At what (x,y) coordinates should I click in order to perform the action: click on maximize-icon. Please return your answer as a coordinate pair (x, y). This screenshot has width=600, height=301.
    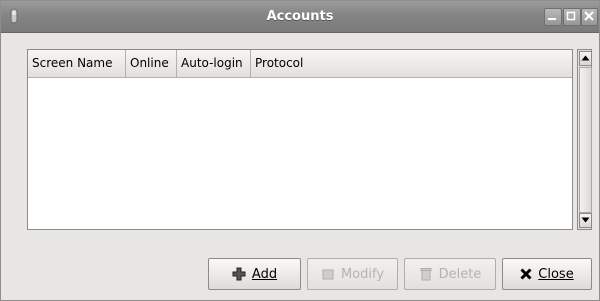
    Looking at the image, I should click on (571, 16).